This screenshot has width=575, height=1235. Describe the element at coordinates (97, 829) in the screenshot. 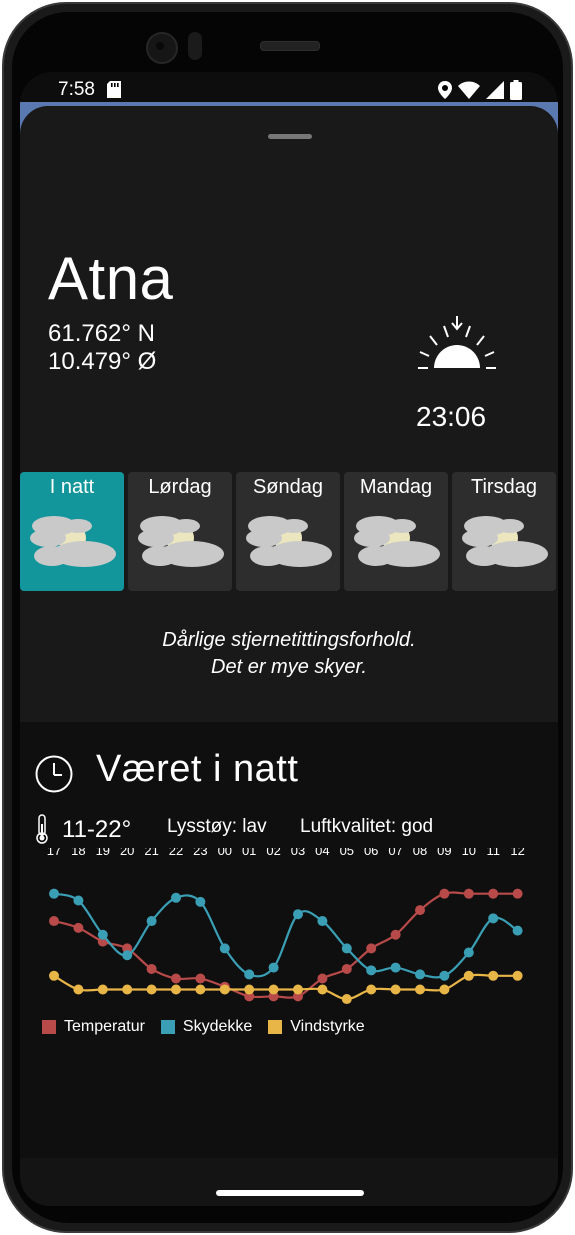

I see `temperature-range: 11-22°` at that location.